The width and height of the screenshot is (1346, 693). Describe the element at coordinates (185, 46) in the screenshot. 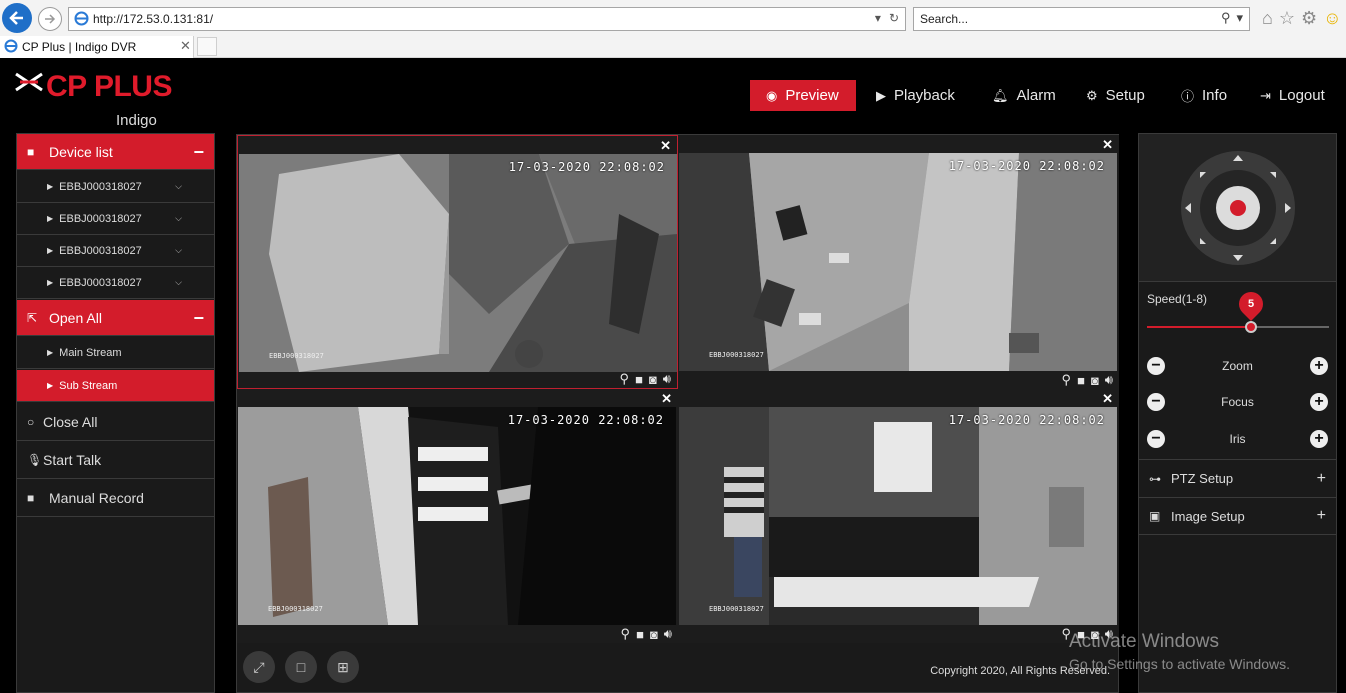

I see `tab-close-icon: ✕` at that location.